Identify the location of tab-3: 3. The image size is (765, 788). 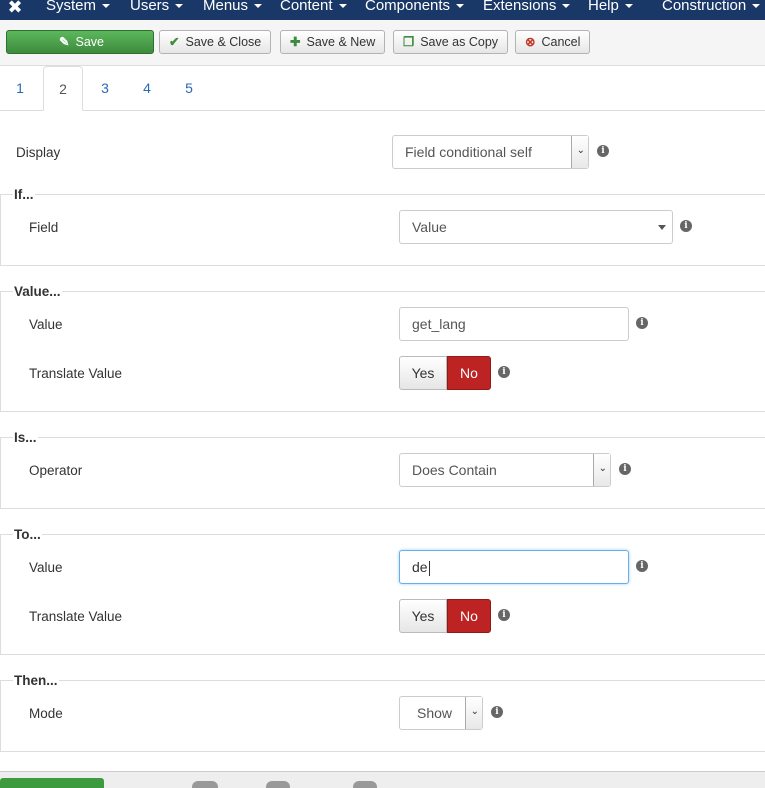
(105, 88).